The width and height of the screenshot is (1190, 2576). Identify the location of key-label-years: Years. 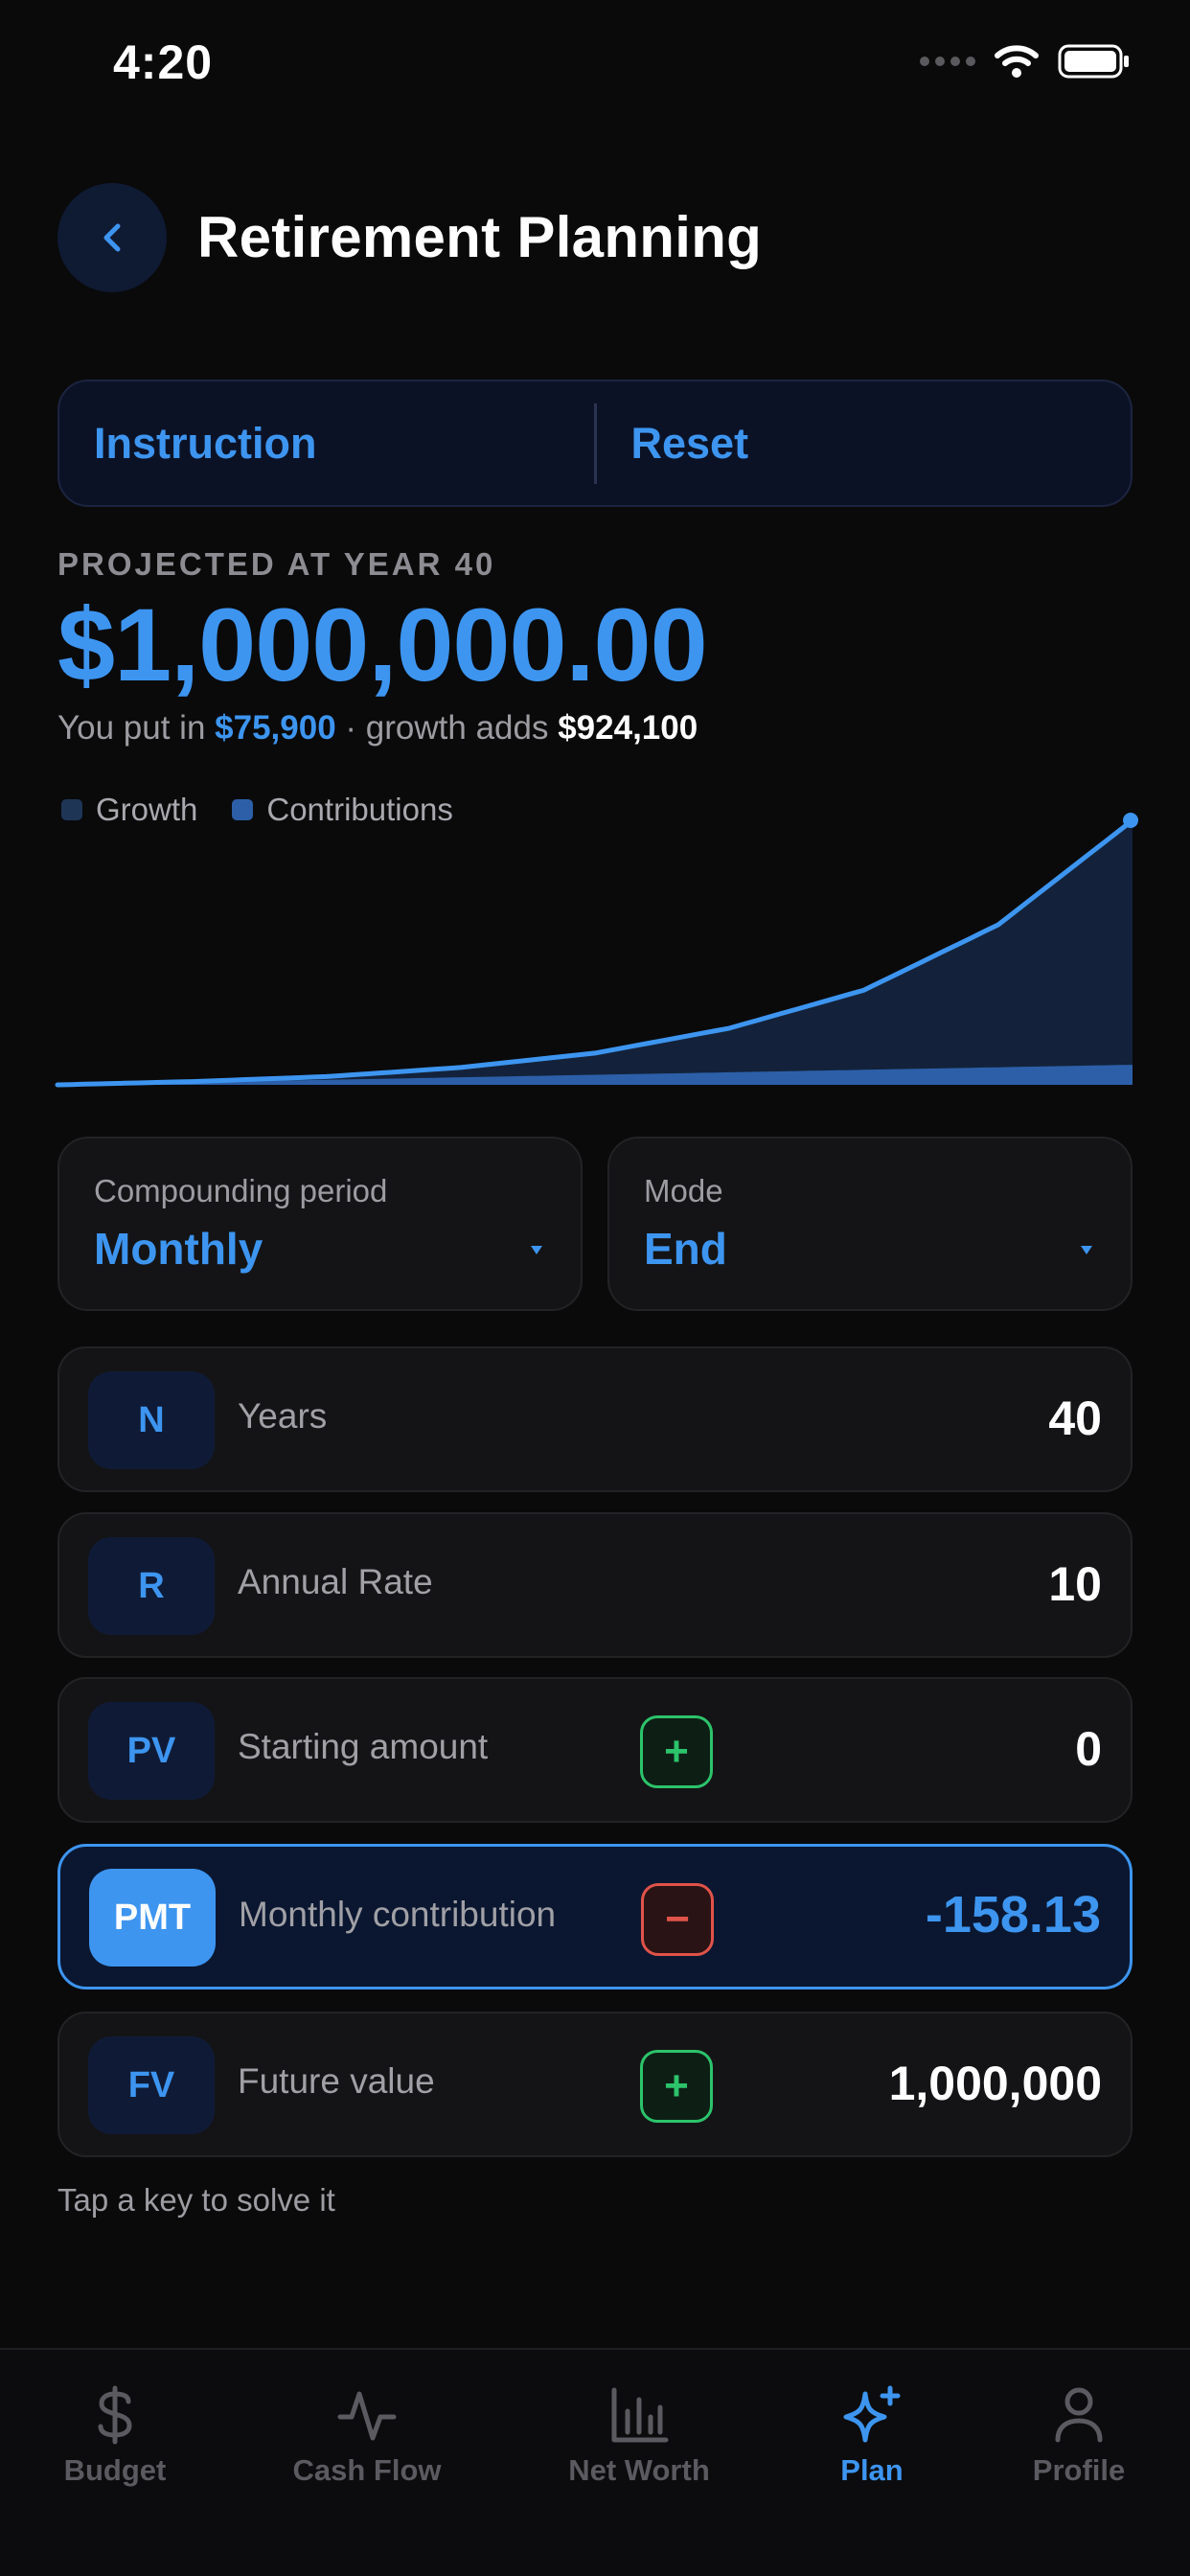
(283, 1416).